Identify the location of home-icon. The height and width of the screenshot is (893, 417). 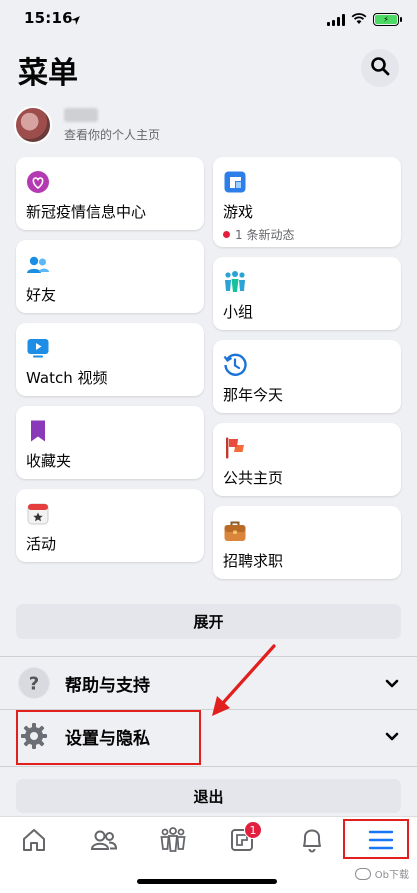
(34, 842).